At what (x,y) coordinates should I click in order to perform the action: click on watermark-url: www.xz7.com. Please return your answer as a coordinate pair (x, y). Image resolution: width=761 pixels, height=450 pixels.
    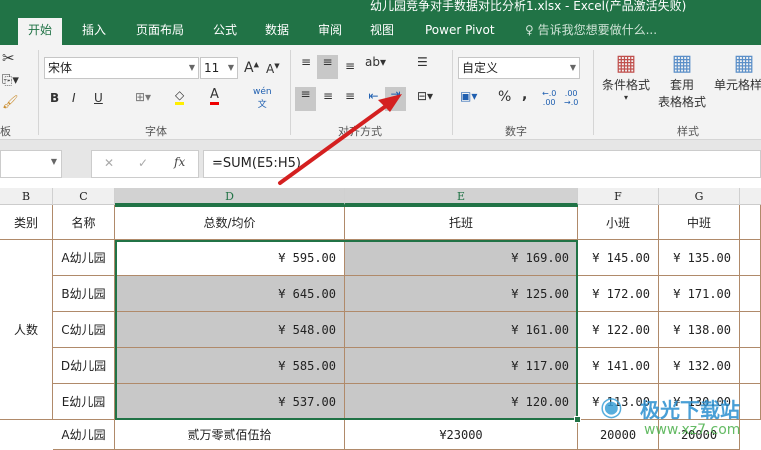
    Looking at the image, I should click on (692, 430).